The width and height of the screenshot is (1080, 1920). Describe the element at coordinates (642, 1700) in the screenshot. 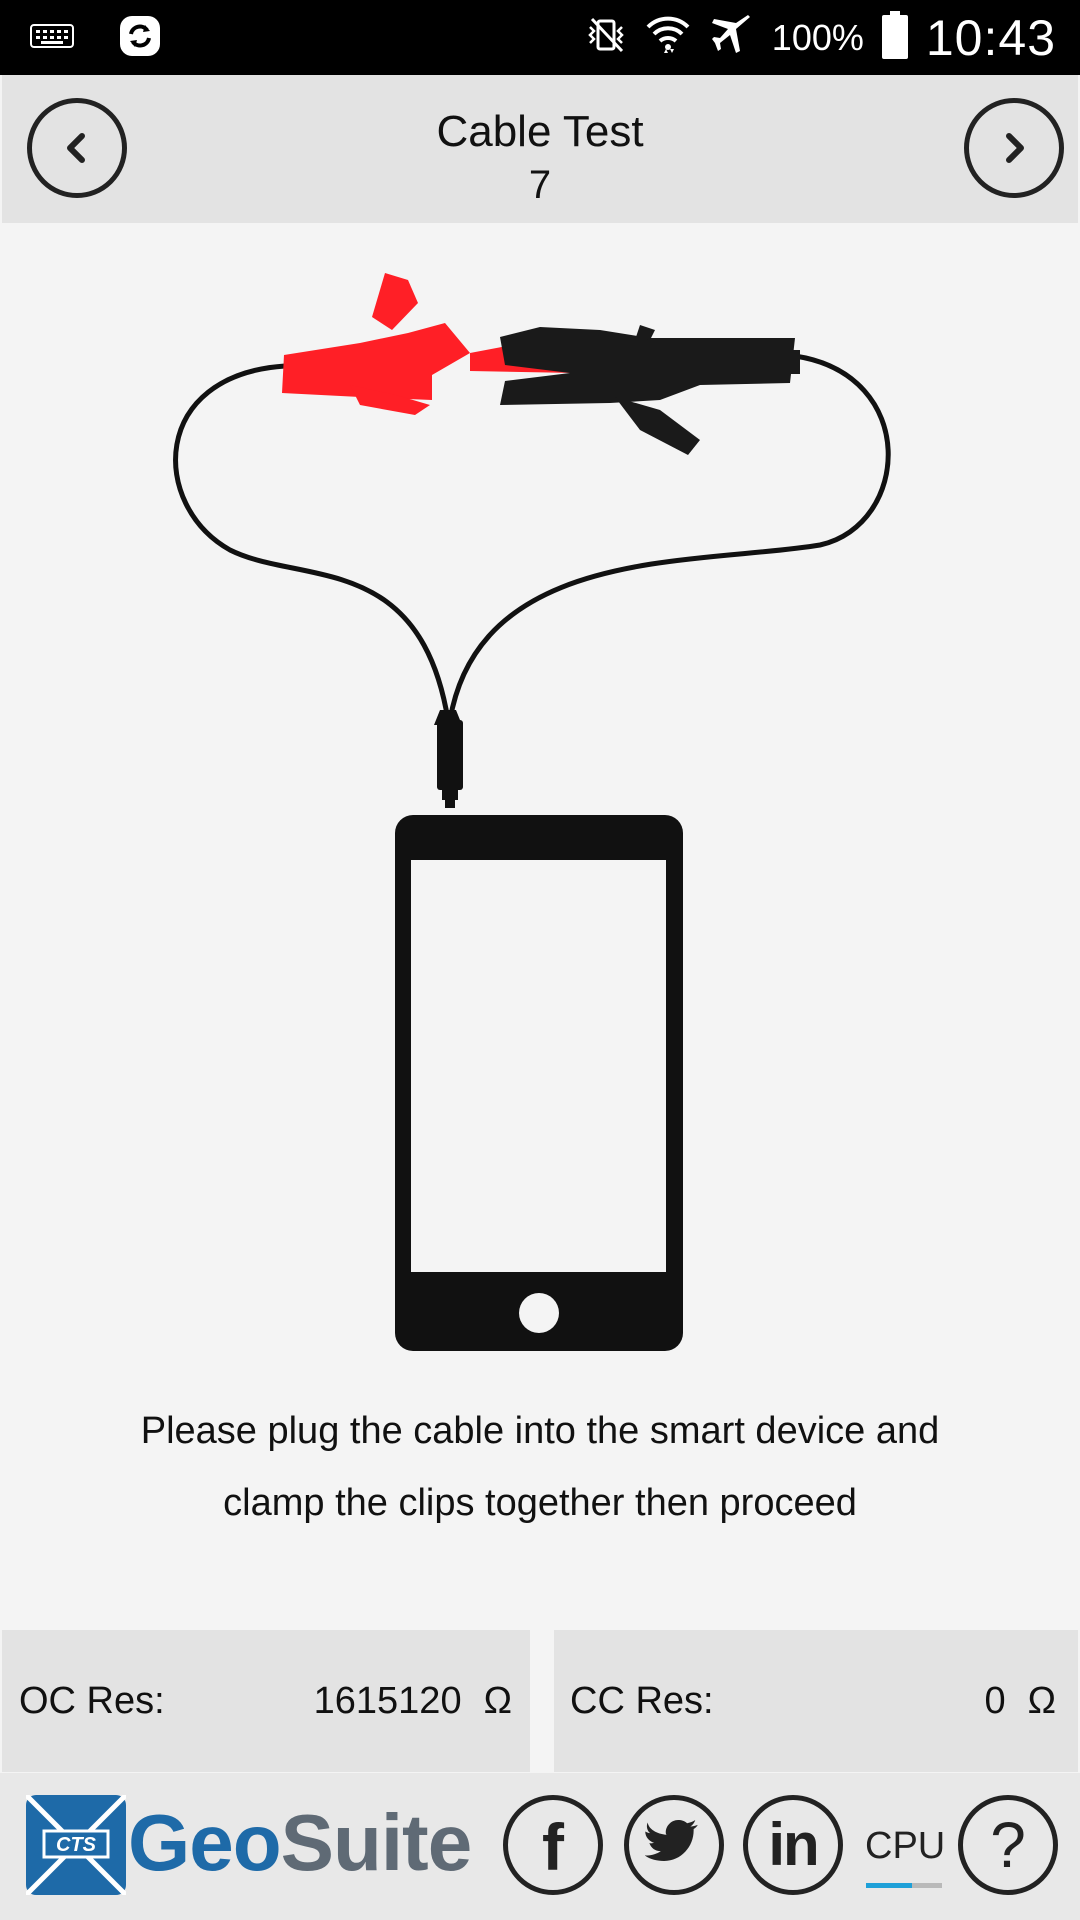

I see `cc-res-label: CC Res:` at that location.